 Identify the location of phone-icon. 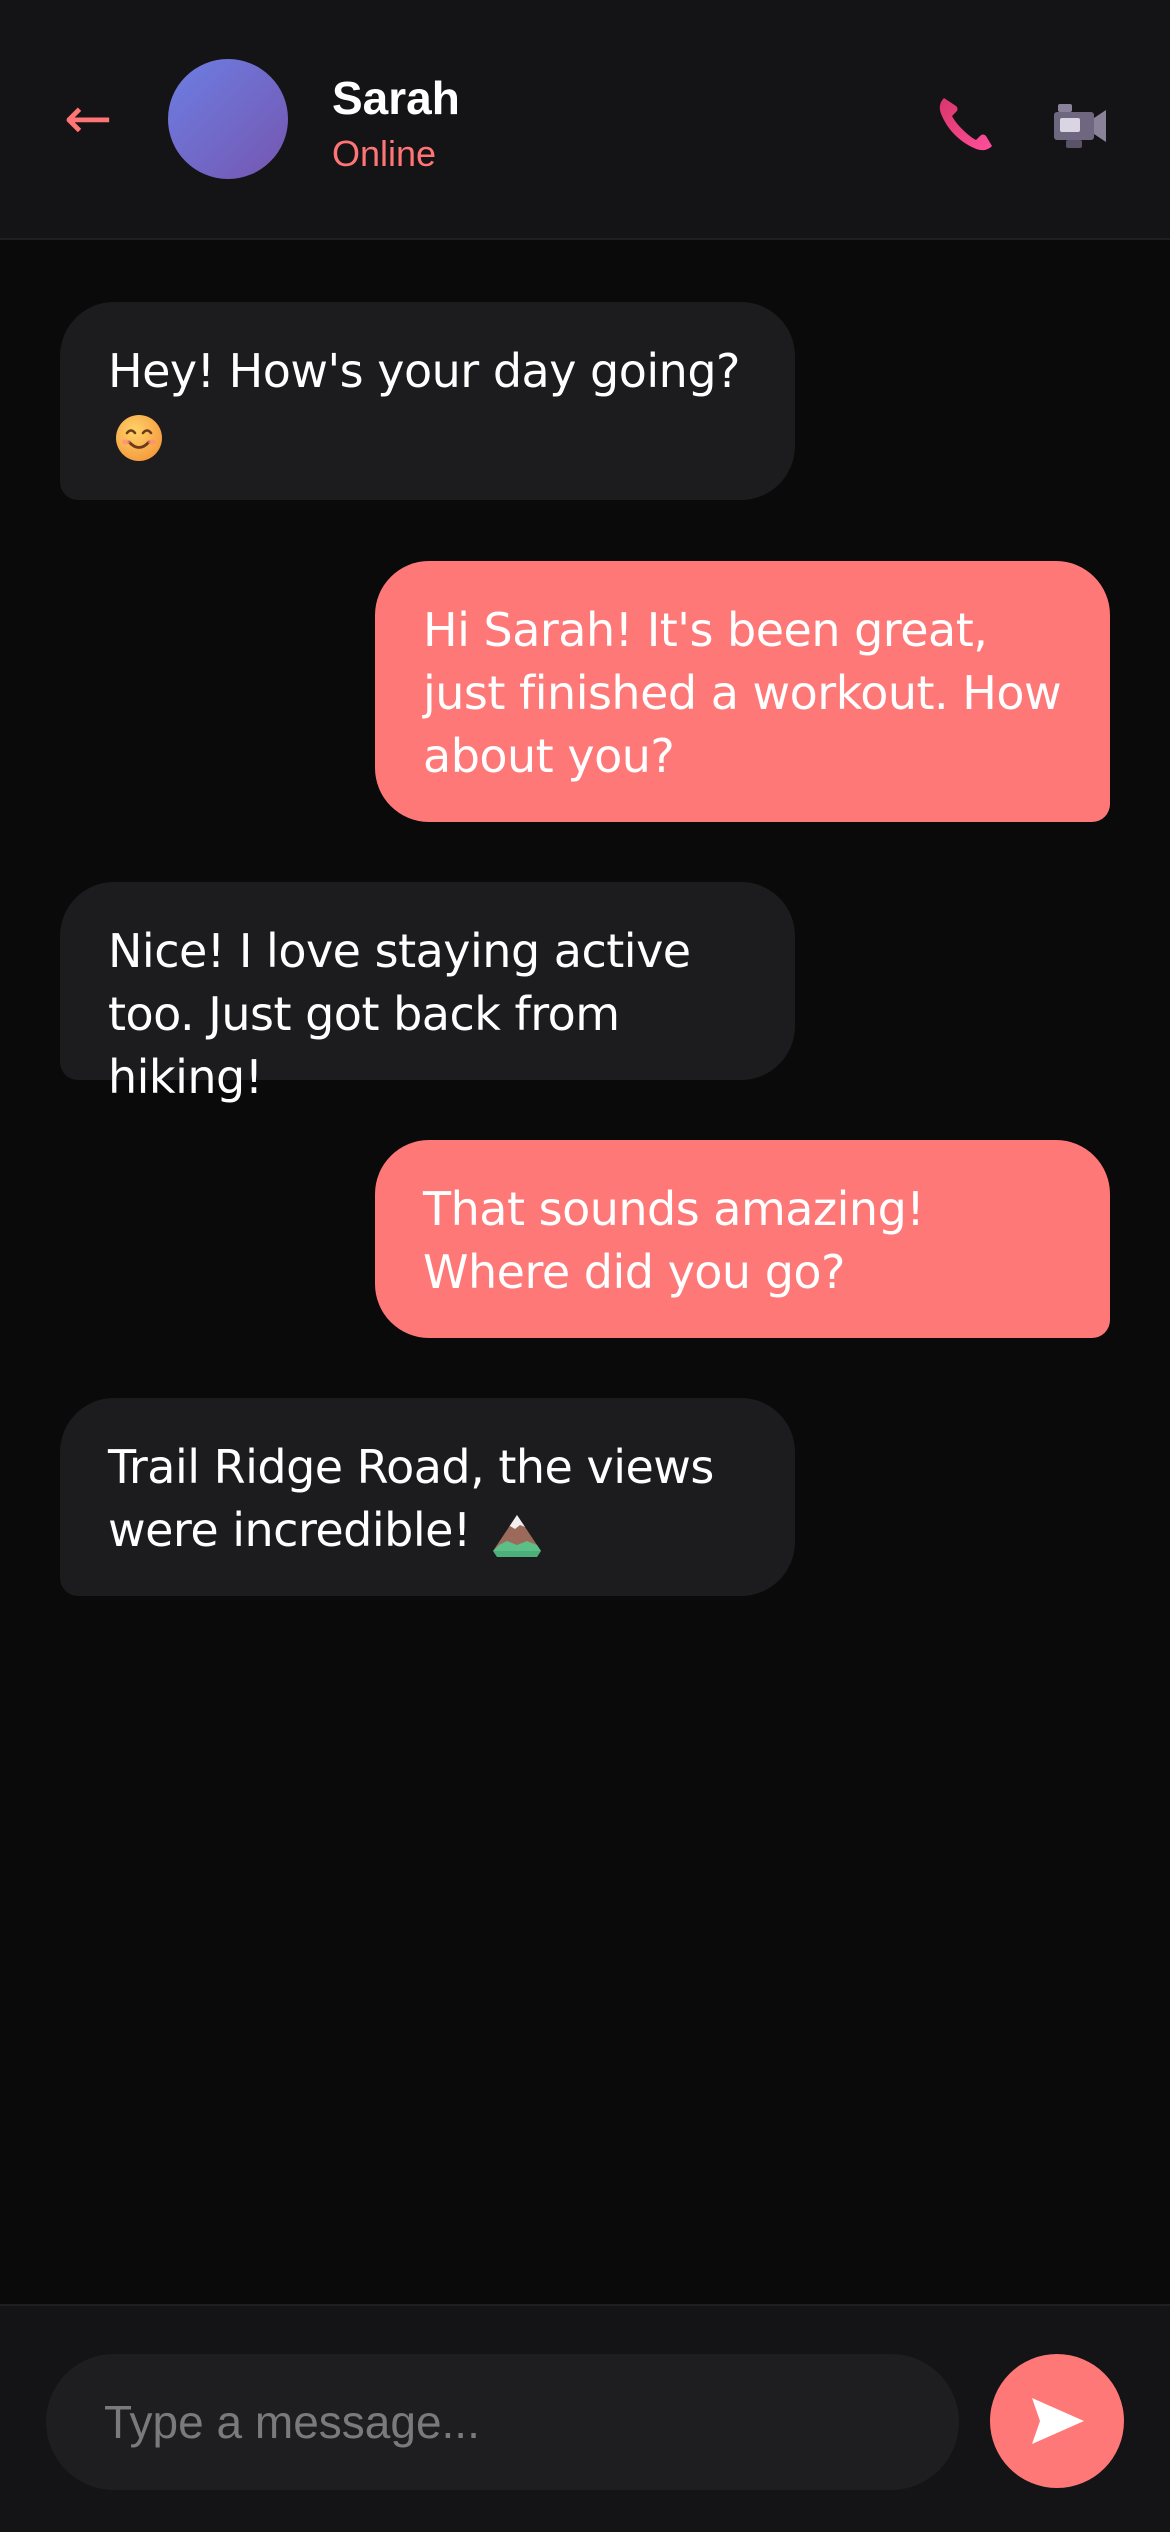
(965, 124).